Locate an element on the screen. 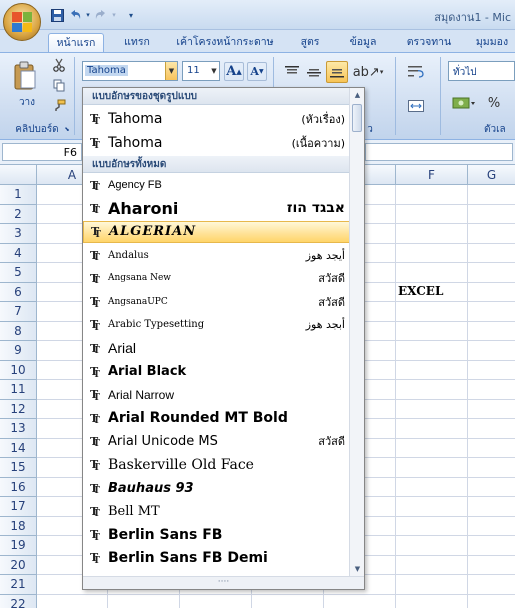 This screenshot has width=515, height=608. font-list-item: T T ALGERIAN is located at coordinates (217, 231).